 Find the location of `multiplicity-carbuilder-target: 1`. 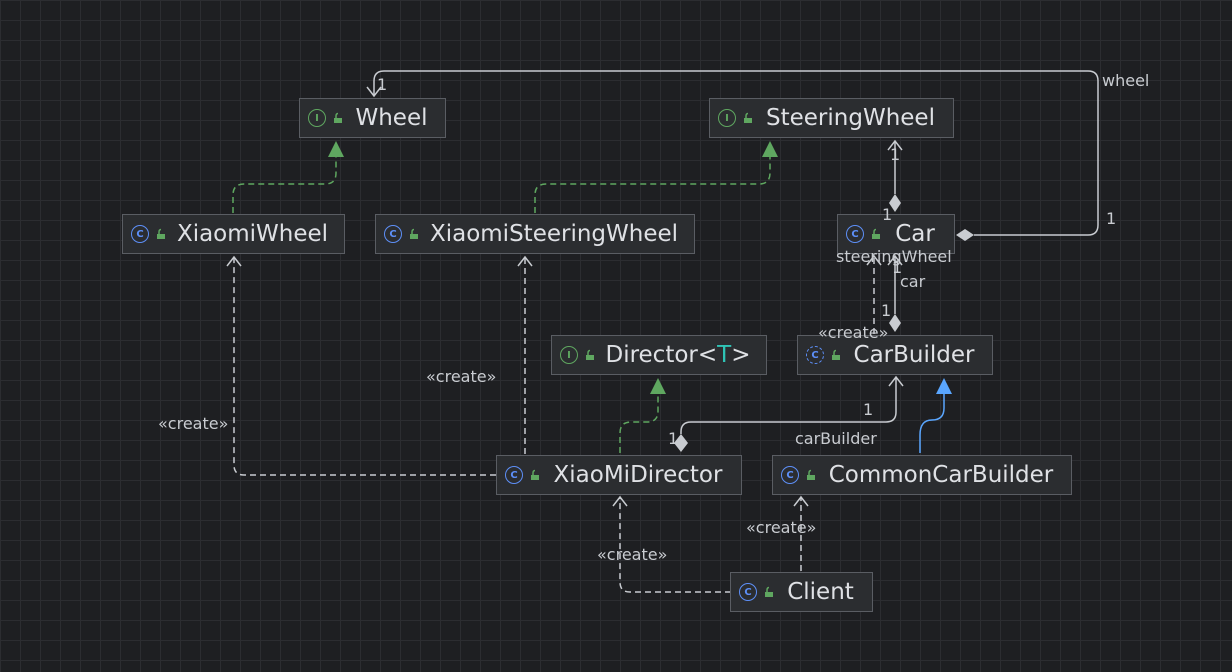

multiplicity-carbuilder-target: 1 is located at coordinates (868, 409).